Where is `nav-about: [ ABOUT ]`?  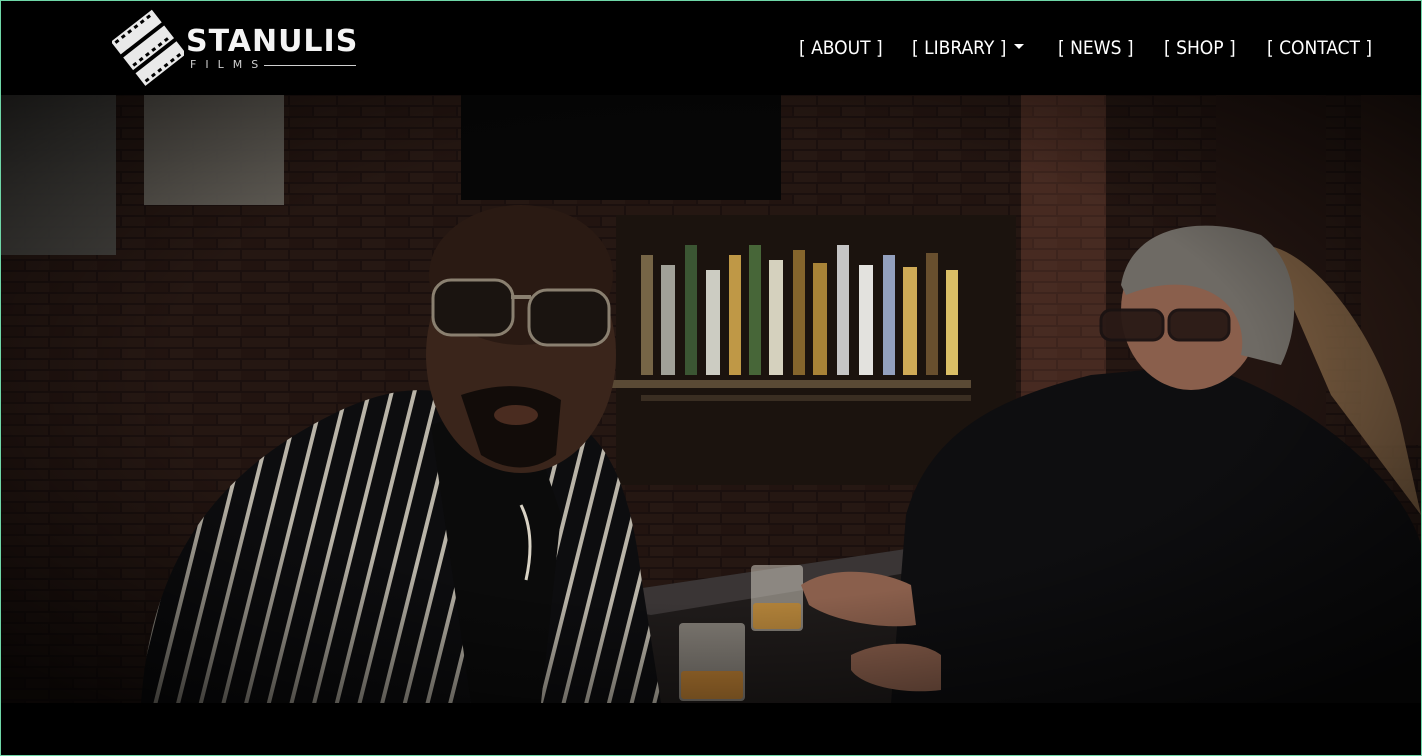
nav-about: [ ABOUT ] is located at coordinates (841, 48).